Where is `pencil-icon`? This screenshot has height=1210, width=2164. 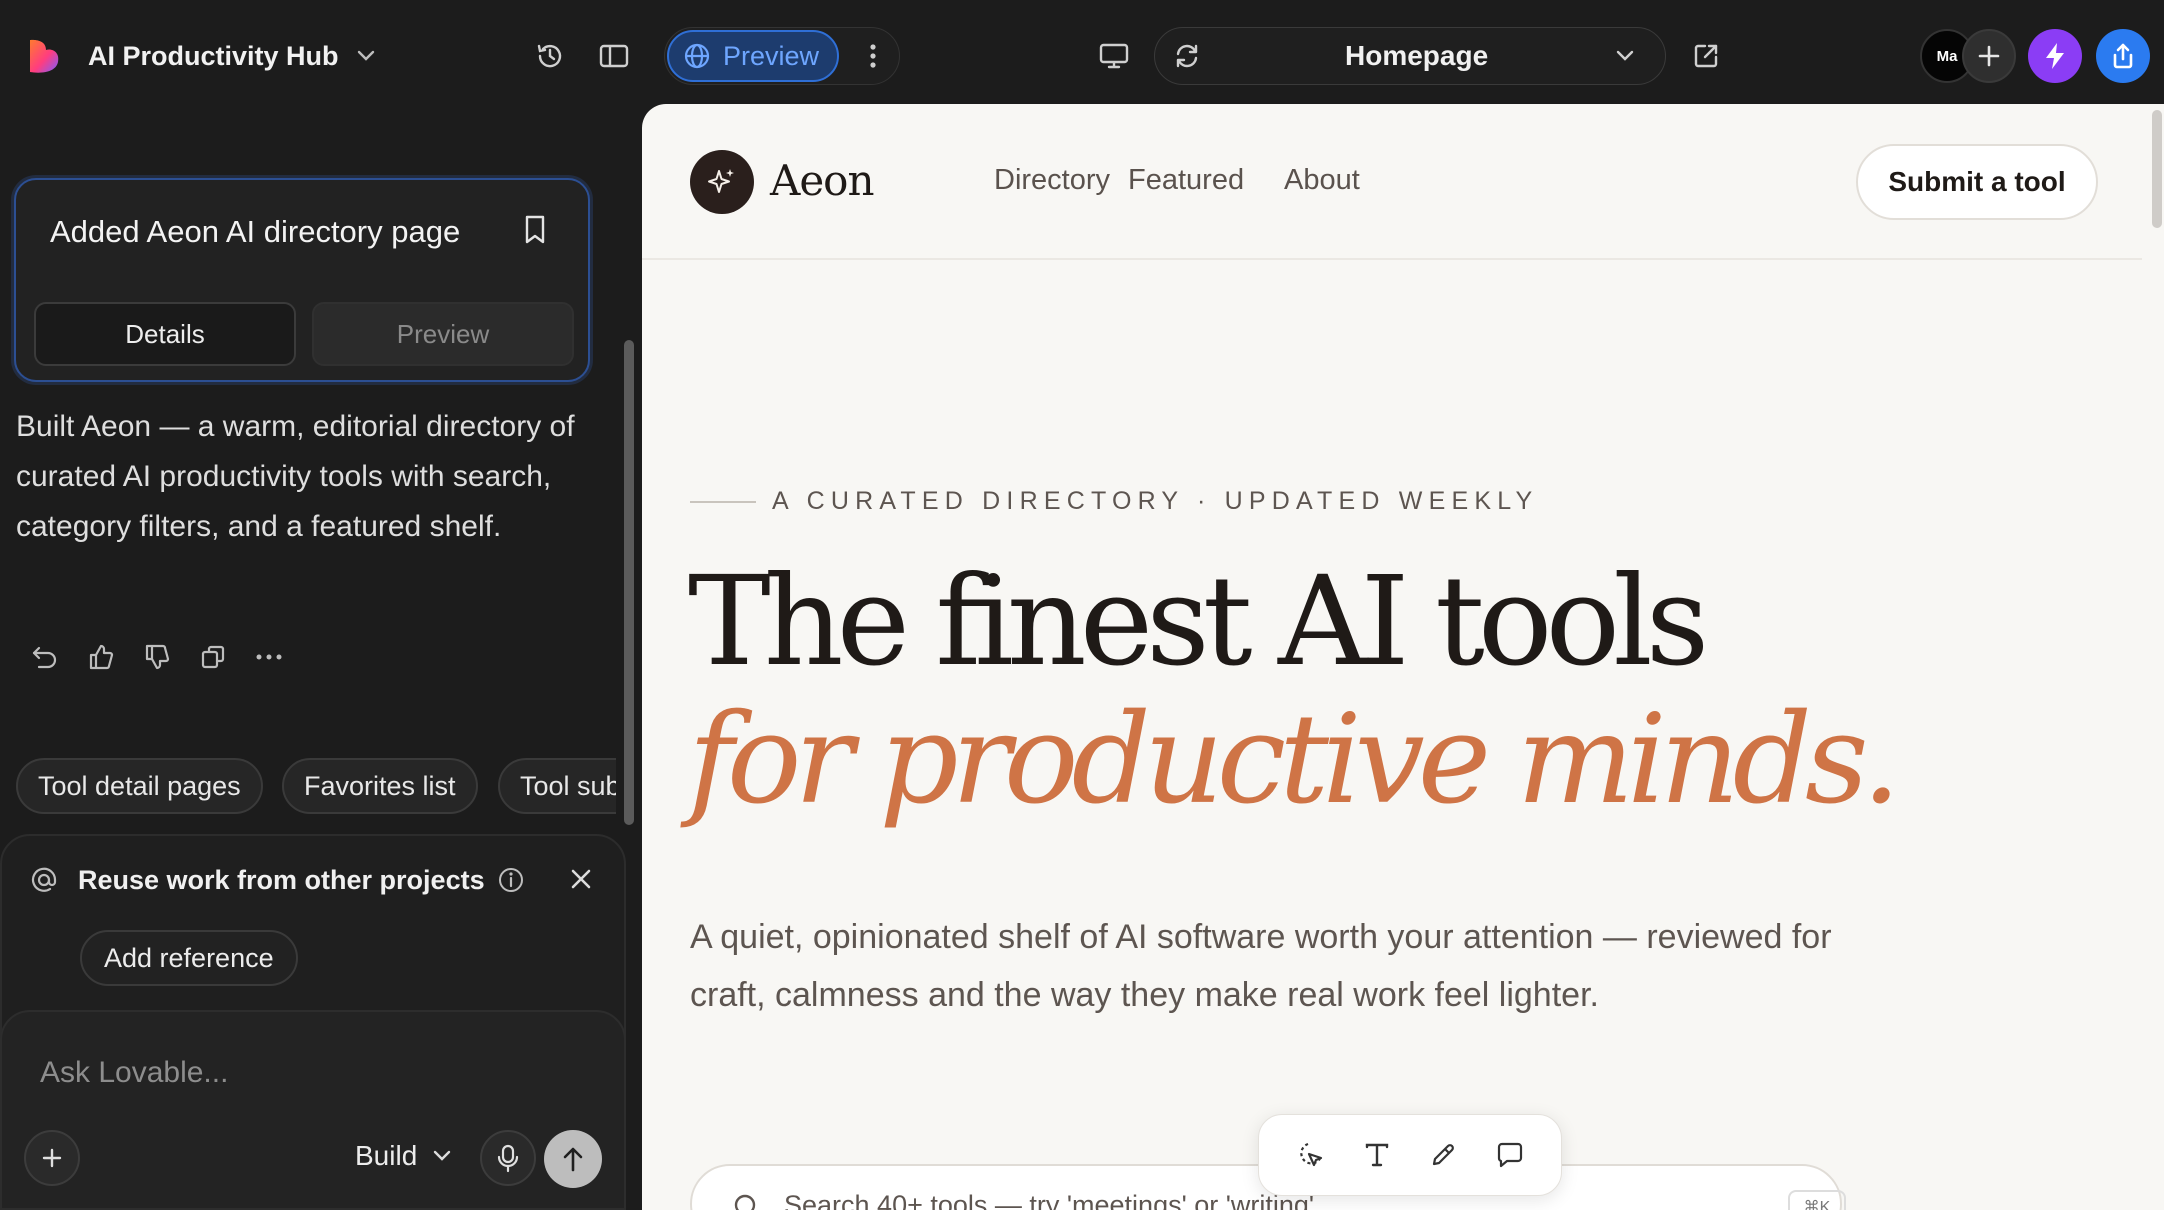 pencil-icon is located at coordinates (1443, 1155).